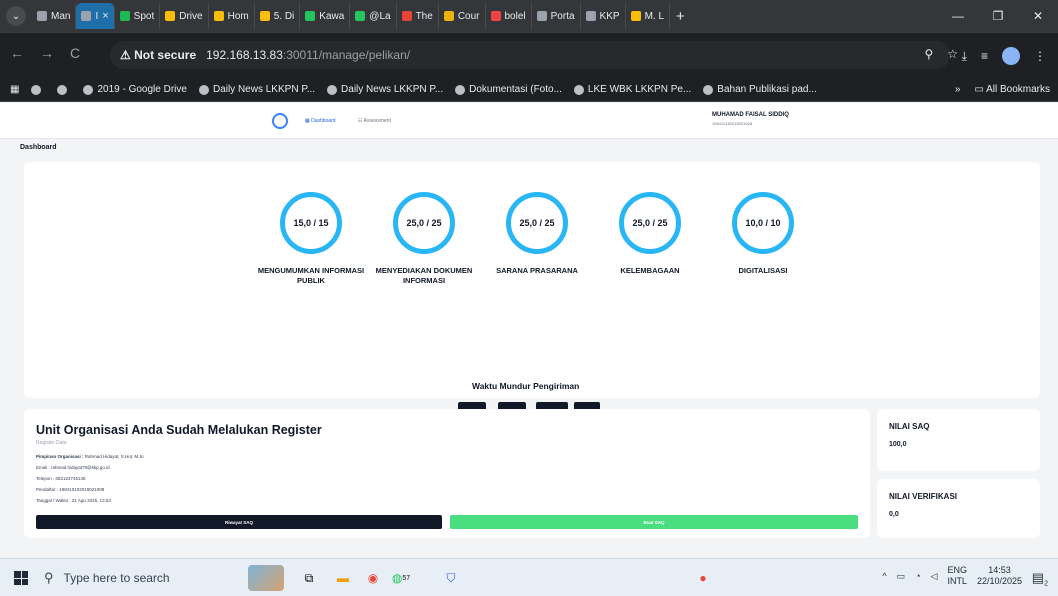  Describe the element at coordinates (401, 578) in the screenshot. I see `whatsapp-icon: ◍ 57` at that location.